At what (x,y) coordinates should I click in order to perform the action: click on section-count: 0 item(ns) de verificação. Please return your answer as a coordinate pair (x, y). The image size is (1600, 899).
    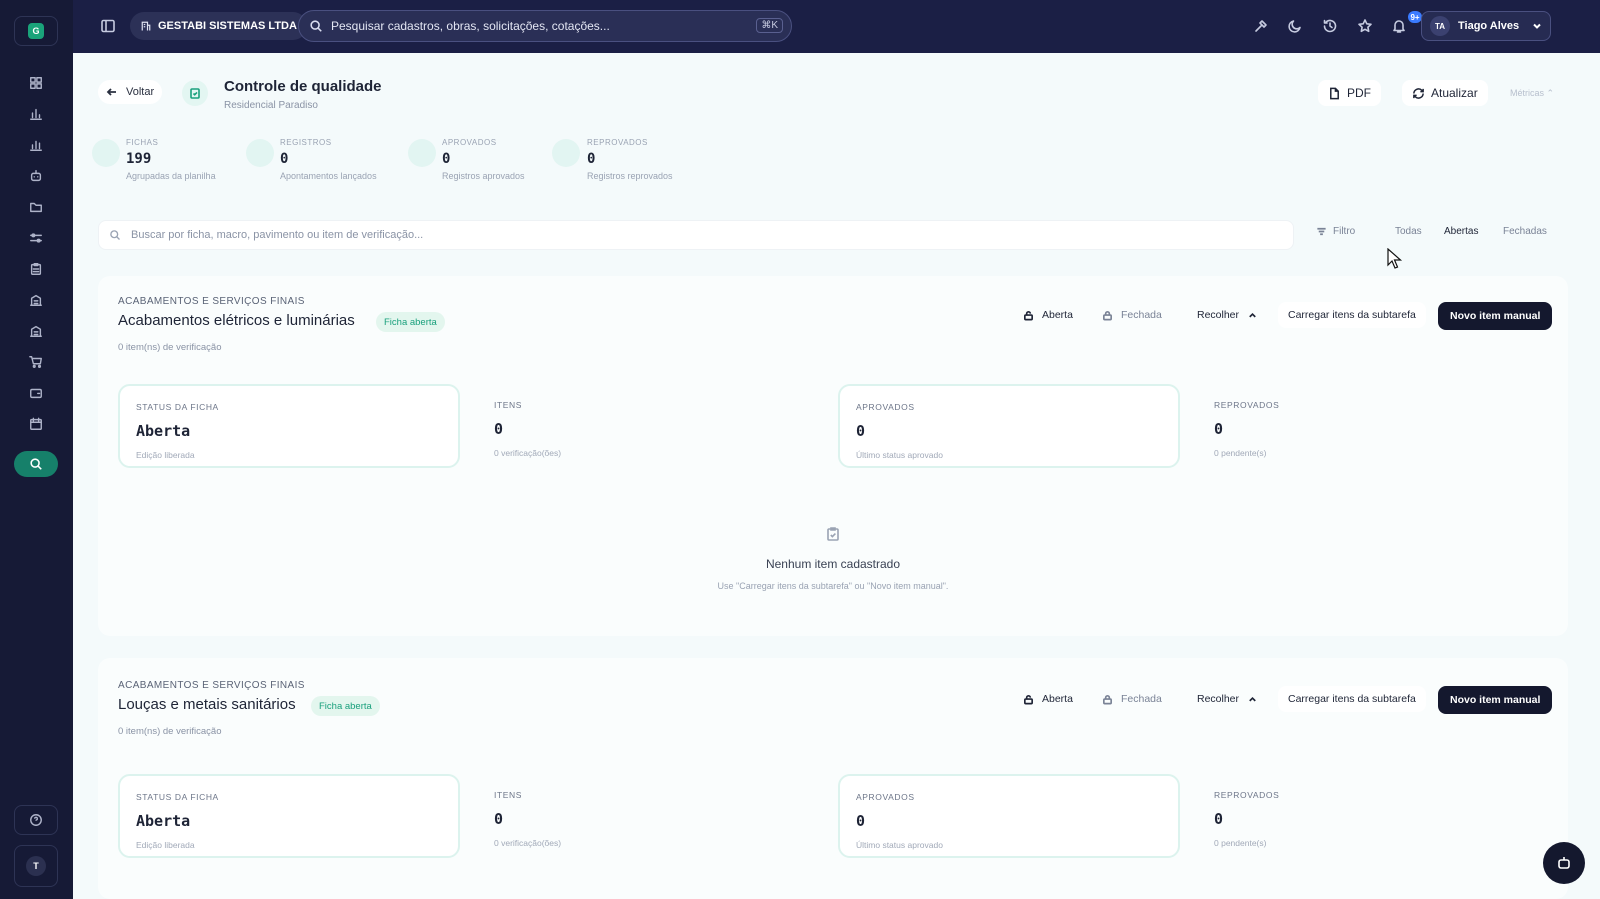
    Looking at the image, I should click on (170, 347).